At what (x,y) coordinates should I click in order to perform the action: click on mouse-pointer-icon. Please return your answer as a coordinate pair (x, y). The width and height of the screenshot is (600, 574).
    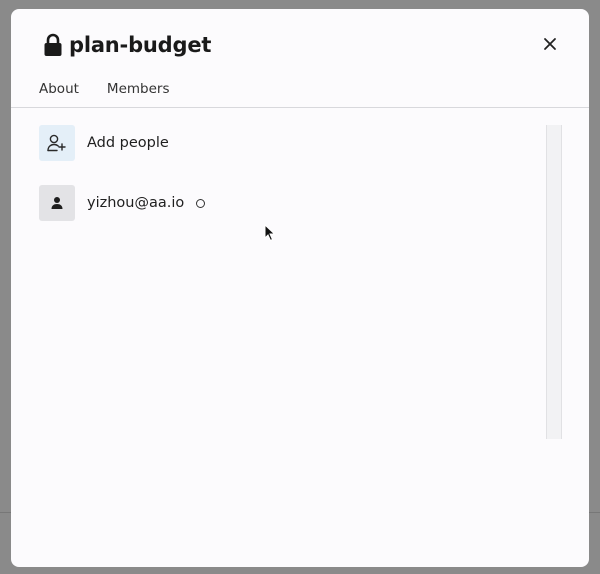
    Looking at the image, I should click on (270, 233).